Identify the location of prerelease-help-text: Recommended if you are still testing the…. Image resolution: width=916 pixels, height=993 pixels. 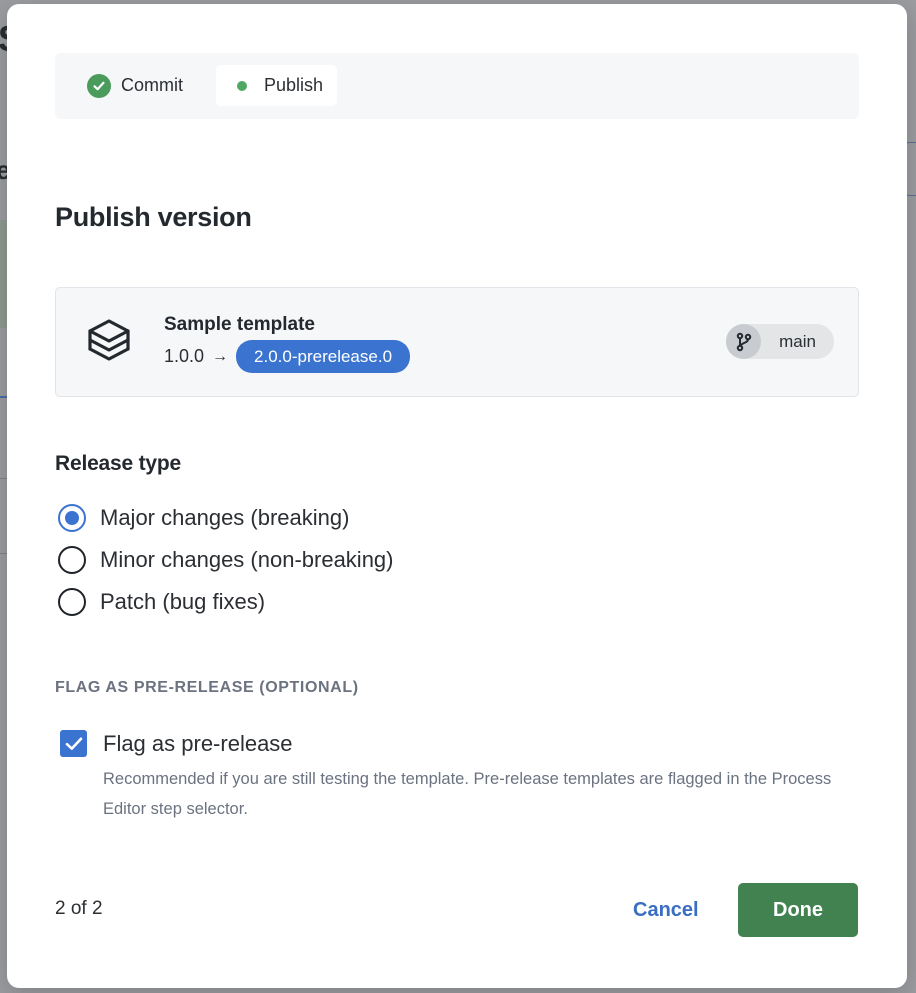
(467, 794).